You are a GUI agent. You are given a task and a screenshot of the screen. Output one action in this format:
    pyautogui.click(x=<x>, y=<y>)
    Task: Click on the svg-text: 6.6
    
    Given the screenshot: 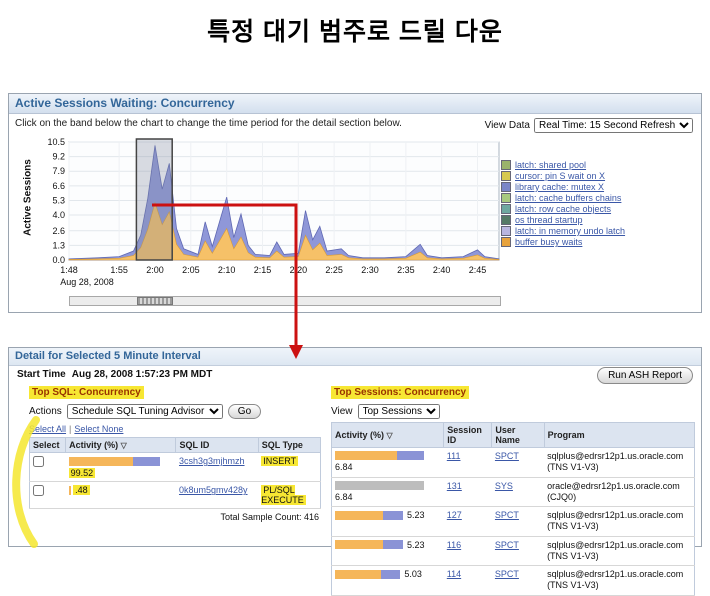 What is the action you would take?
    pyautogui.click(x=58, y=186)
    